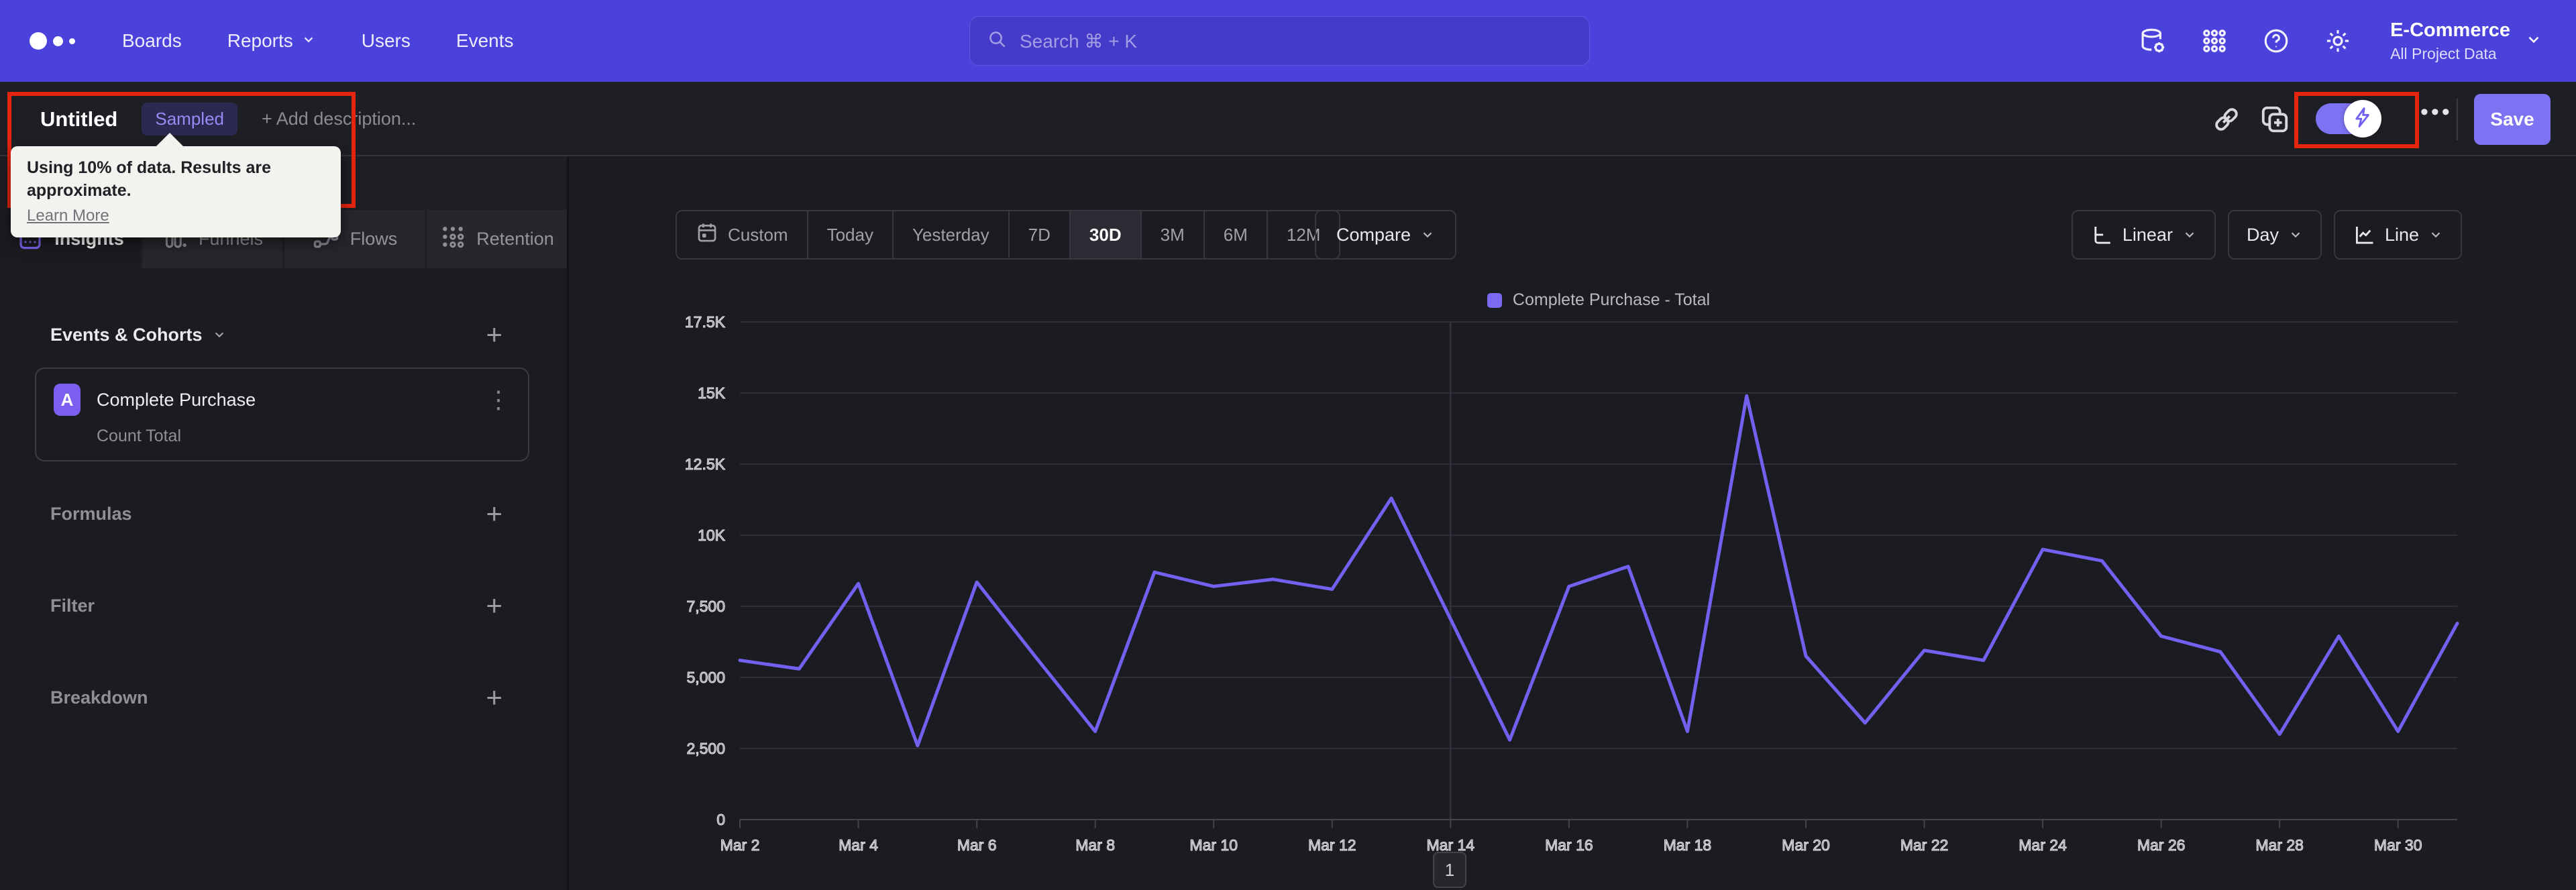 This screenshot has width=2576, height=890. I want to click on settings-gear-icon, so click(2338, 41).